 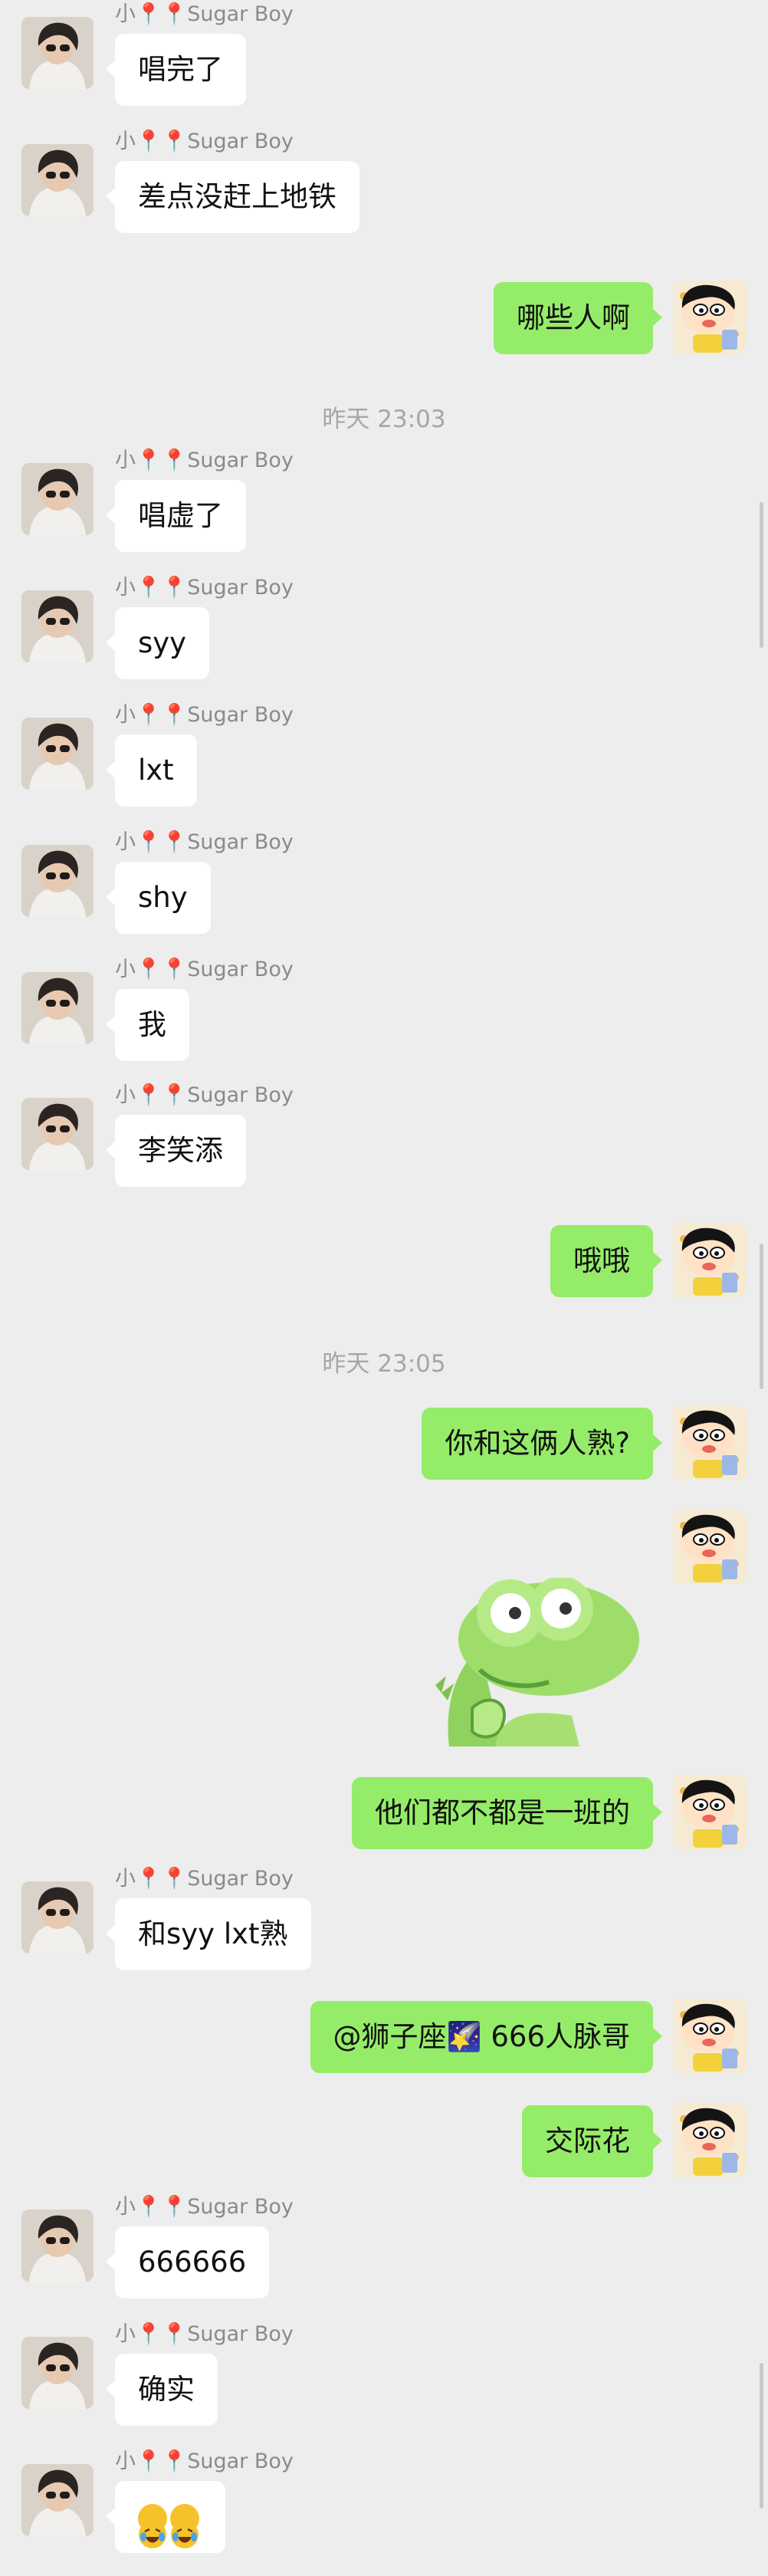 I want to click on message-bubble, so click(x=165, y=2517).